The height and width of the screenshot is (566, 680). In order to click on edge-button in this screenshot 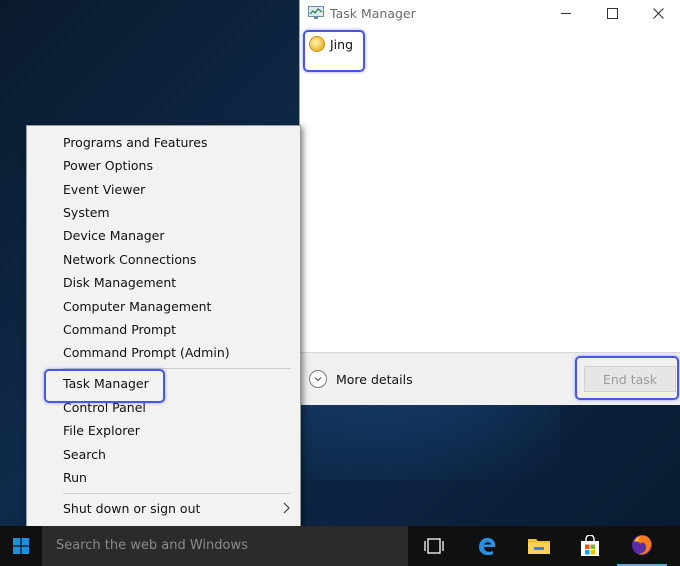, I will do `click(487, 546)`.